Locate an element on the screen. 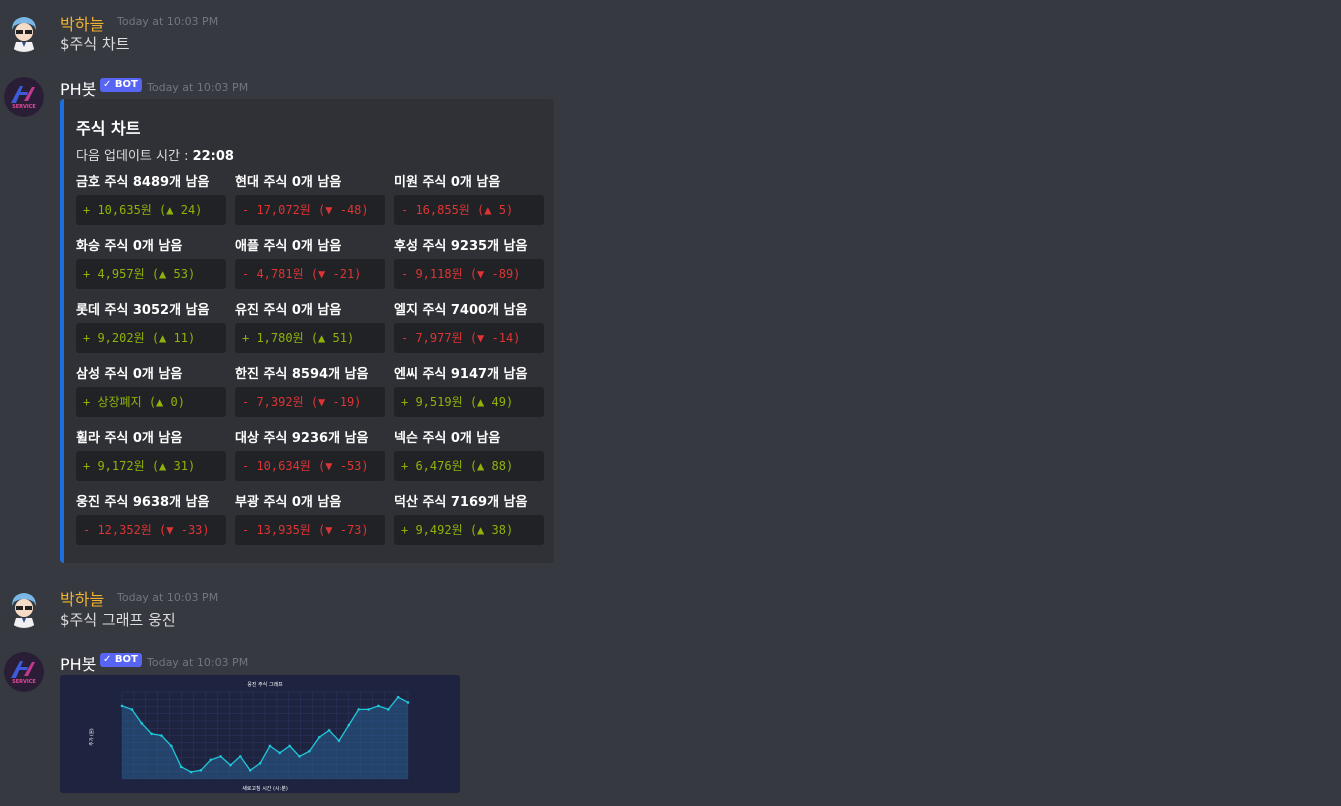  message-1: 박하늘 Today at 10:03 PM $주식 차트 is located at coordinates (670, 35).